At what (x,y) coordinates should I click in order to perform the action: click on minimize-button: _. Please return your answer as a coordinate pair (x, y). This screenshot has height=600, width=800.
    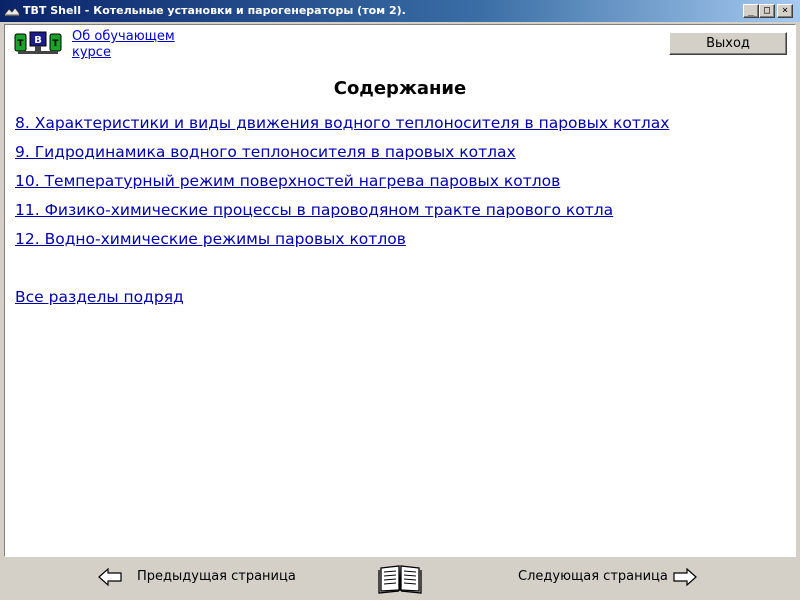
    Looking at the image, I should click on (751, 11).